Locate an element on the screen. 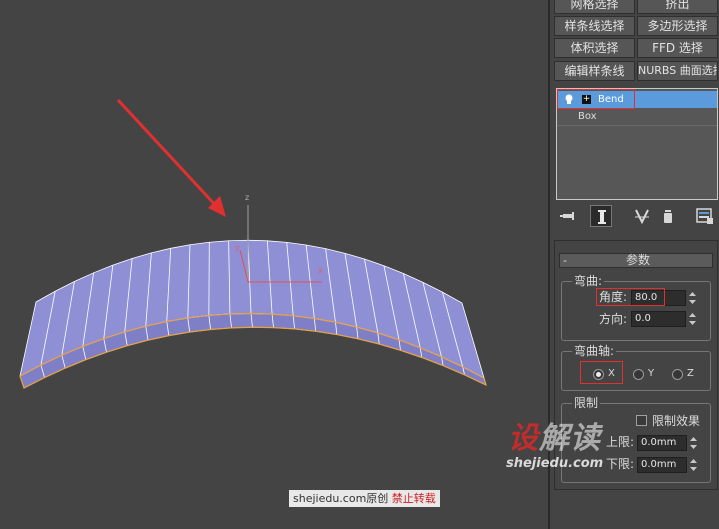 The image size is (719, 529). bend-axis-group-title: 弯曲轴: is located at coordinates (594, 351).